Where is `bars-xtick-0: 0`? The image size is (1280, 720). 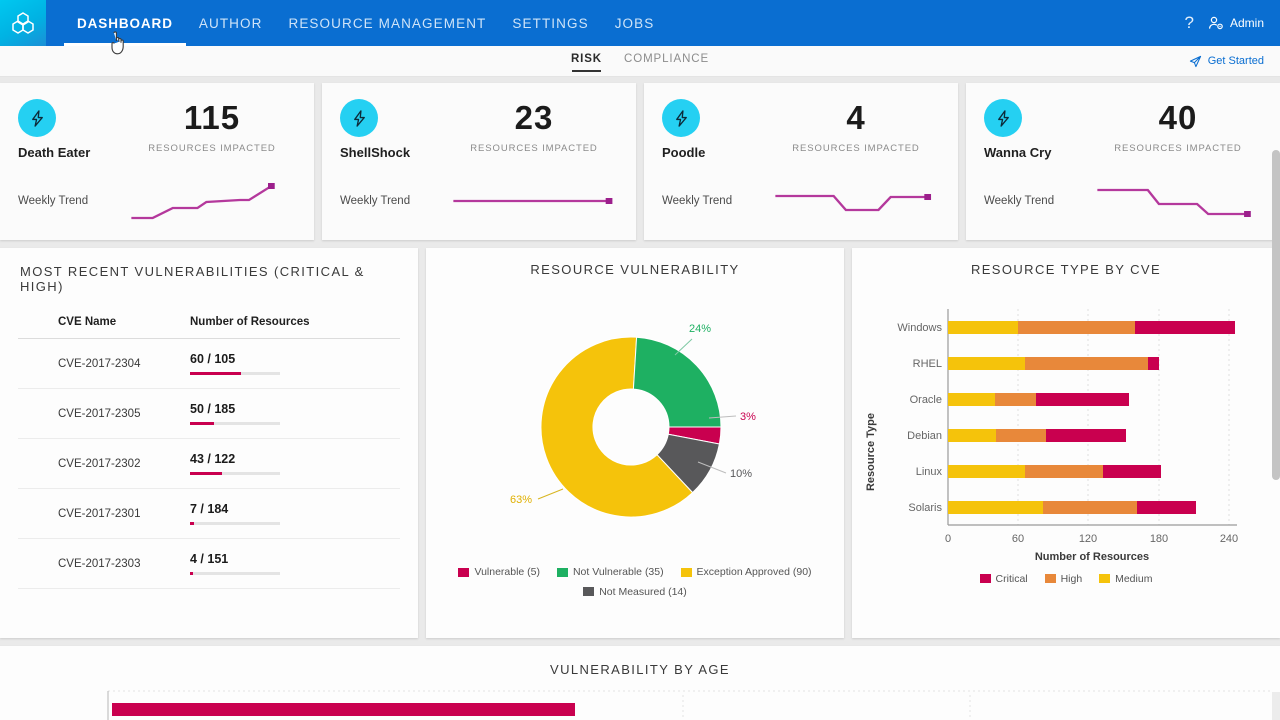 bars-xtick-0: 0 is located at coordinates (948, 539).